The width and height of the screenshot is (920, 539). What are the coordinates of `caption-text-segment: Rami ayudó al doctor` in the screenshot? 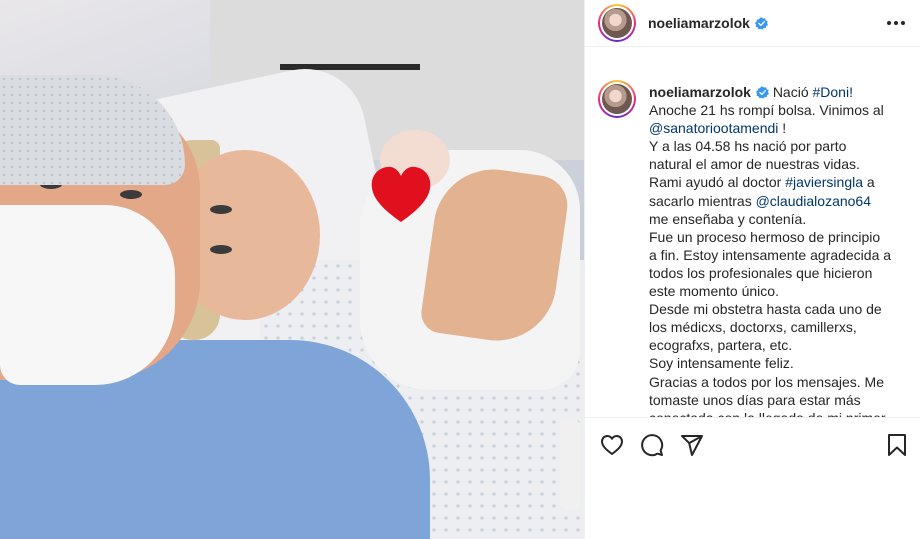 It's located at (717, 182).